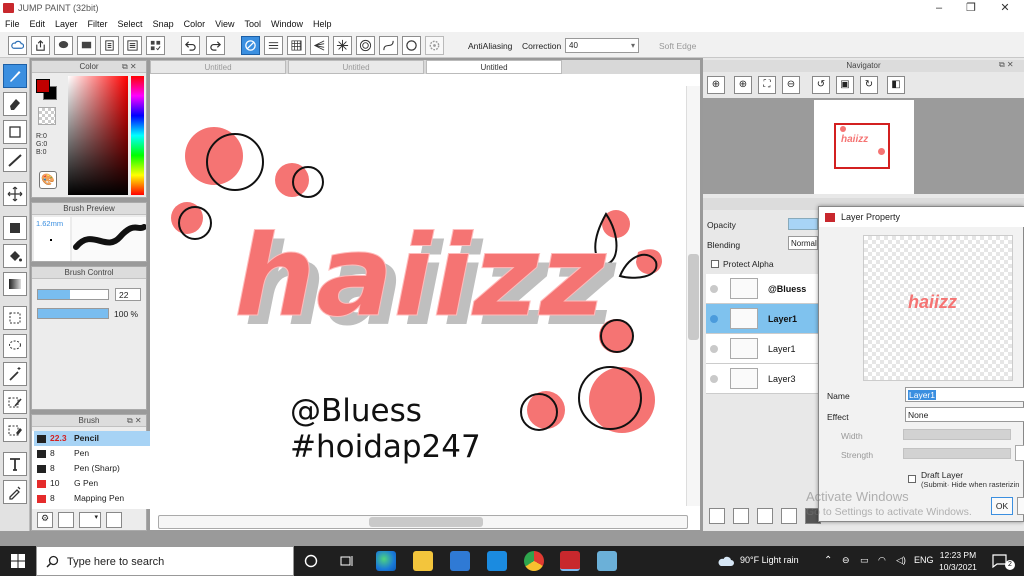  I want to click on rotate-right-icon: ↻, so click(869, 85).